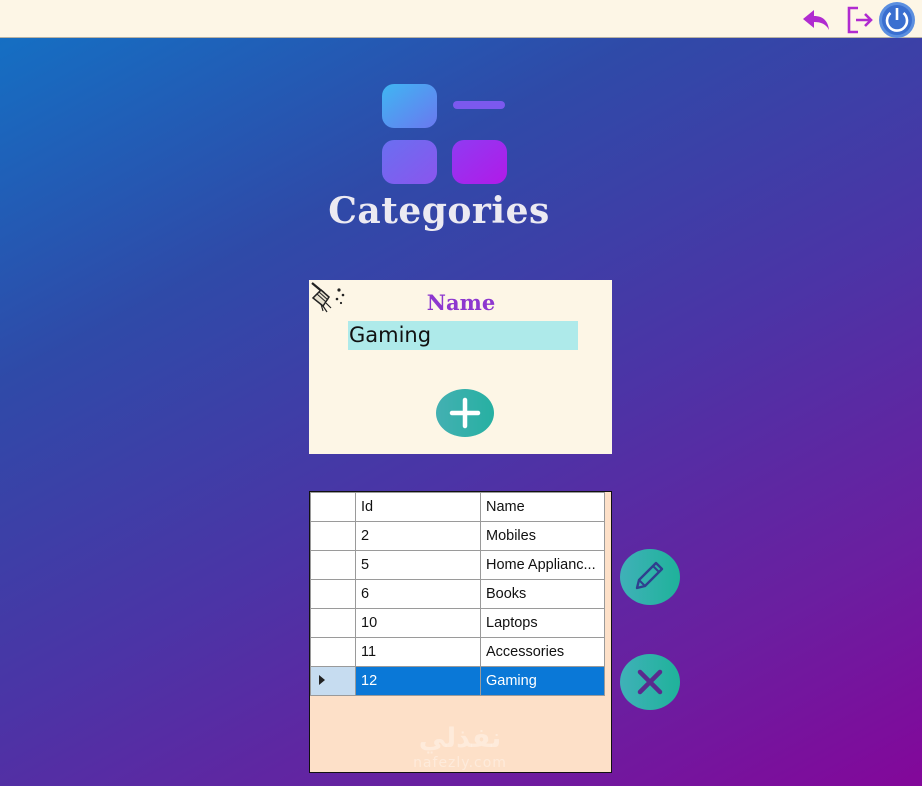 The image size is (922, 786). What do you see at coordinates (461, 19) in the screenshot?
I see `top-toolbar` at bounding box center [461, 19].